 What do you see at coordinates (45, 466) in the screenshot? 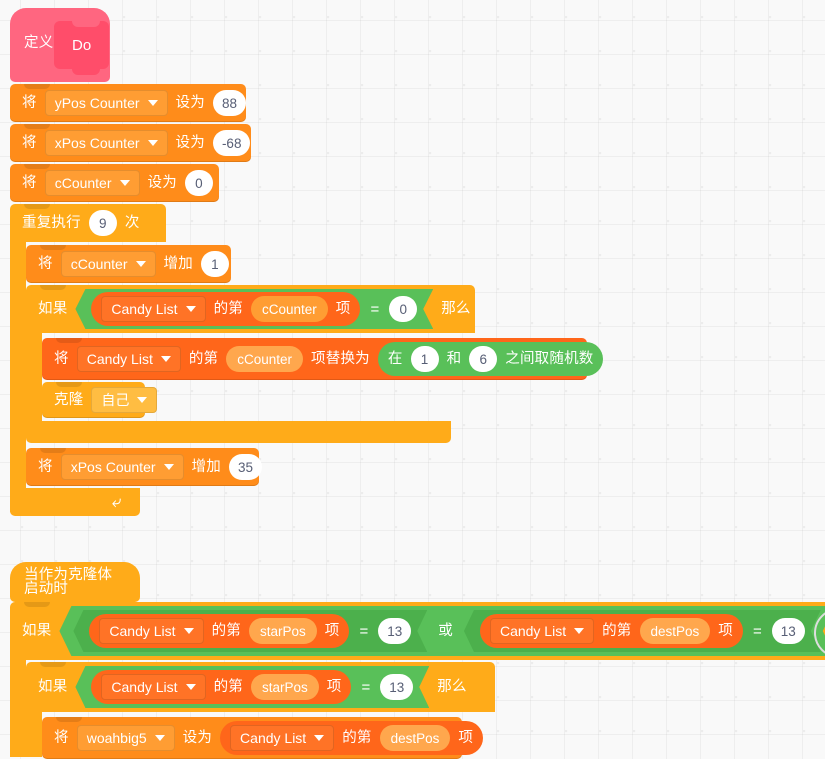
I see `change-label: 将` at bounding box center [45, 466].